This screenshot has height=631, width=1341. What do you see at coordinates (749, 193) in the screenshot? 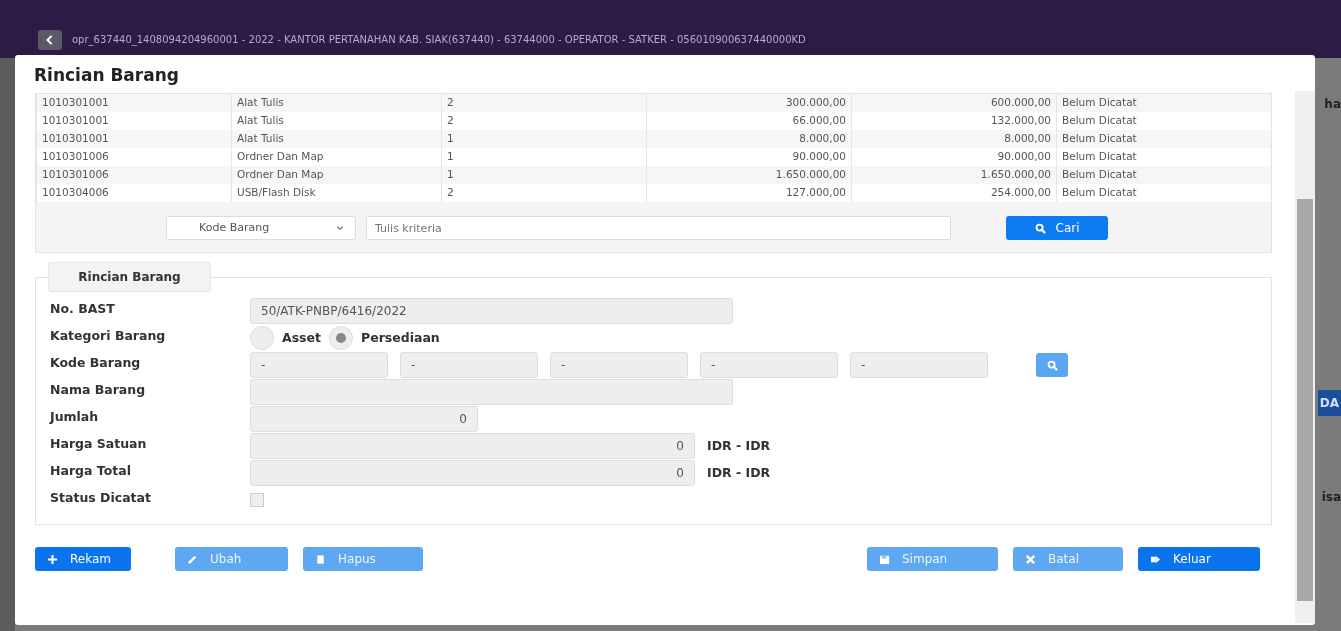
I see `table-cell: 127.000,00` at bounding box center [749, 193].